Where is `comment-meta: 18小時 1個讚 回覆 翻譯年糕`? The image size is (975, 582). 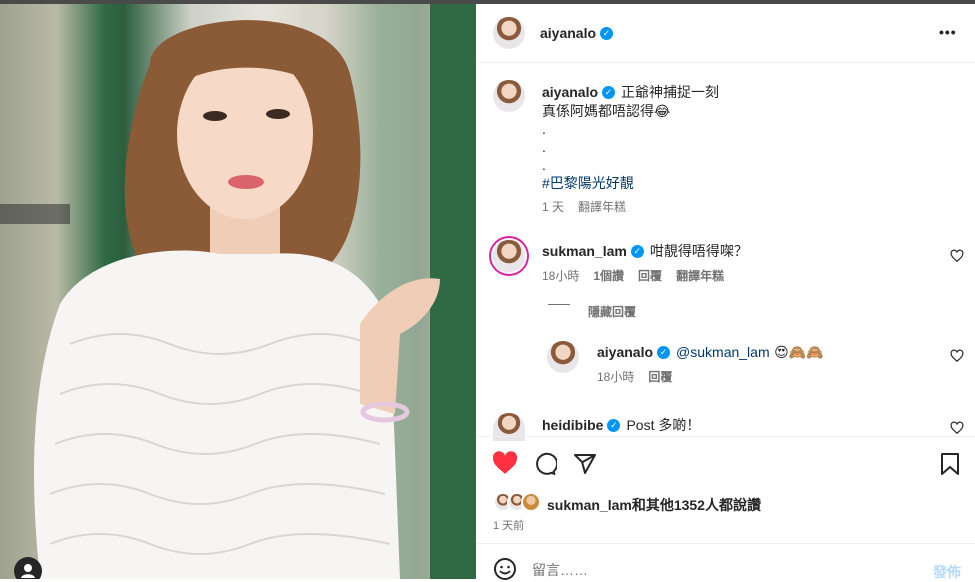
comment-meta: 18小時 1個讚 回覆 翻譯年糕 is located at coordinates (737, 276).